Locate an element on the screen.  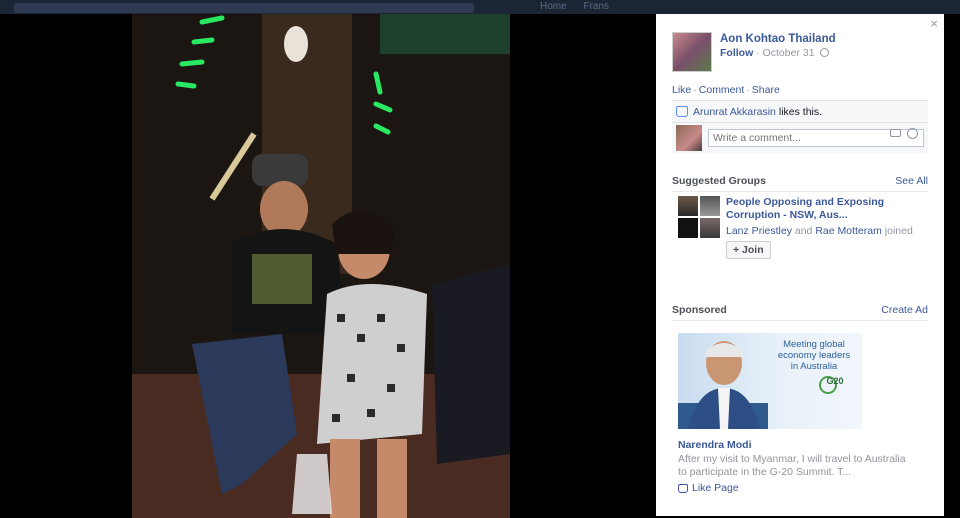
page-avatar is located at coordinates (692, 52).